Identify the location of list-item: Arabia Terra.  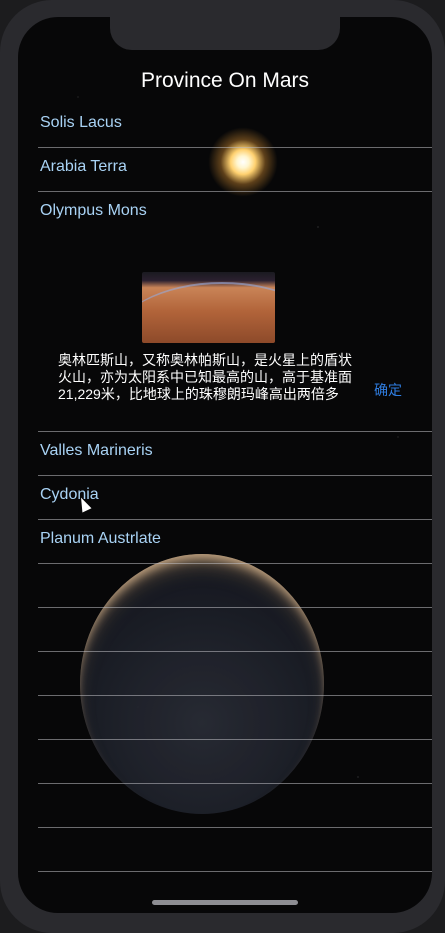
(235, 170).